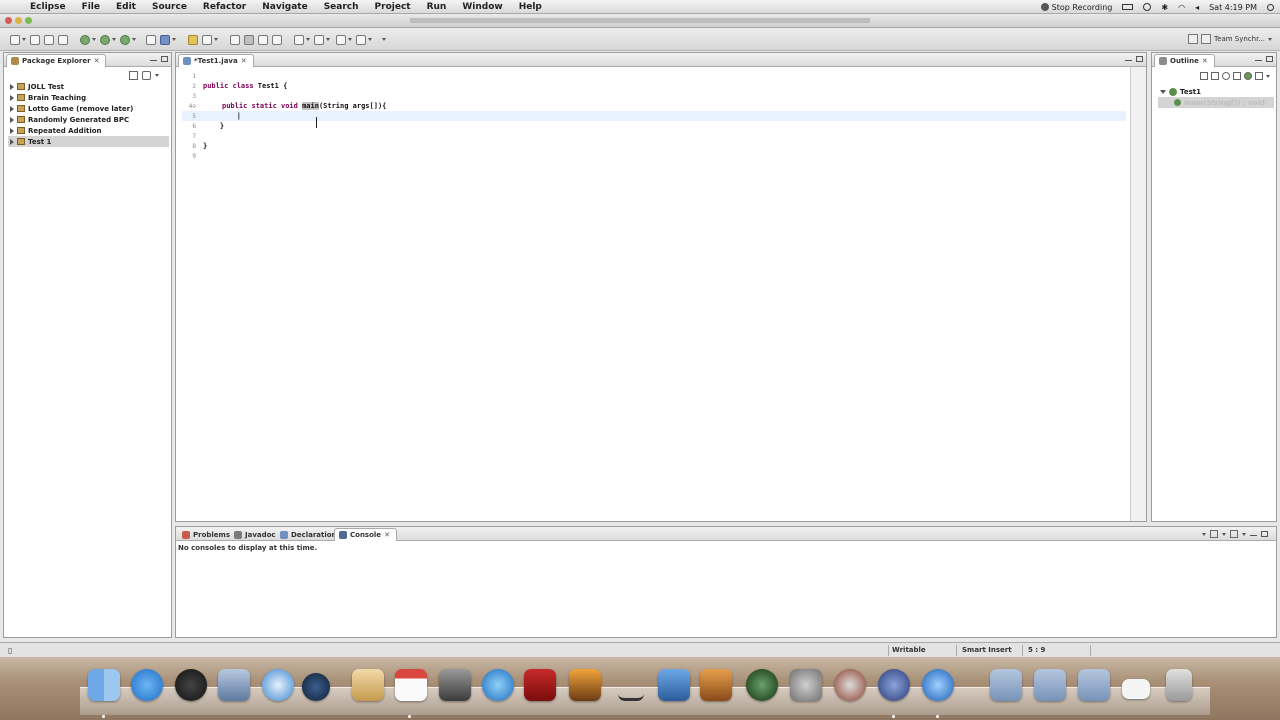 The image size is (1280, 720). I want to click on previous-annotation-dropdown-icon, so click(328, 39).